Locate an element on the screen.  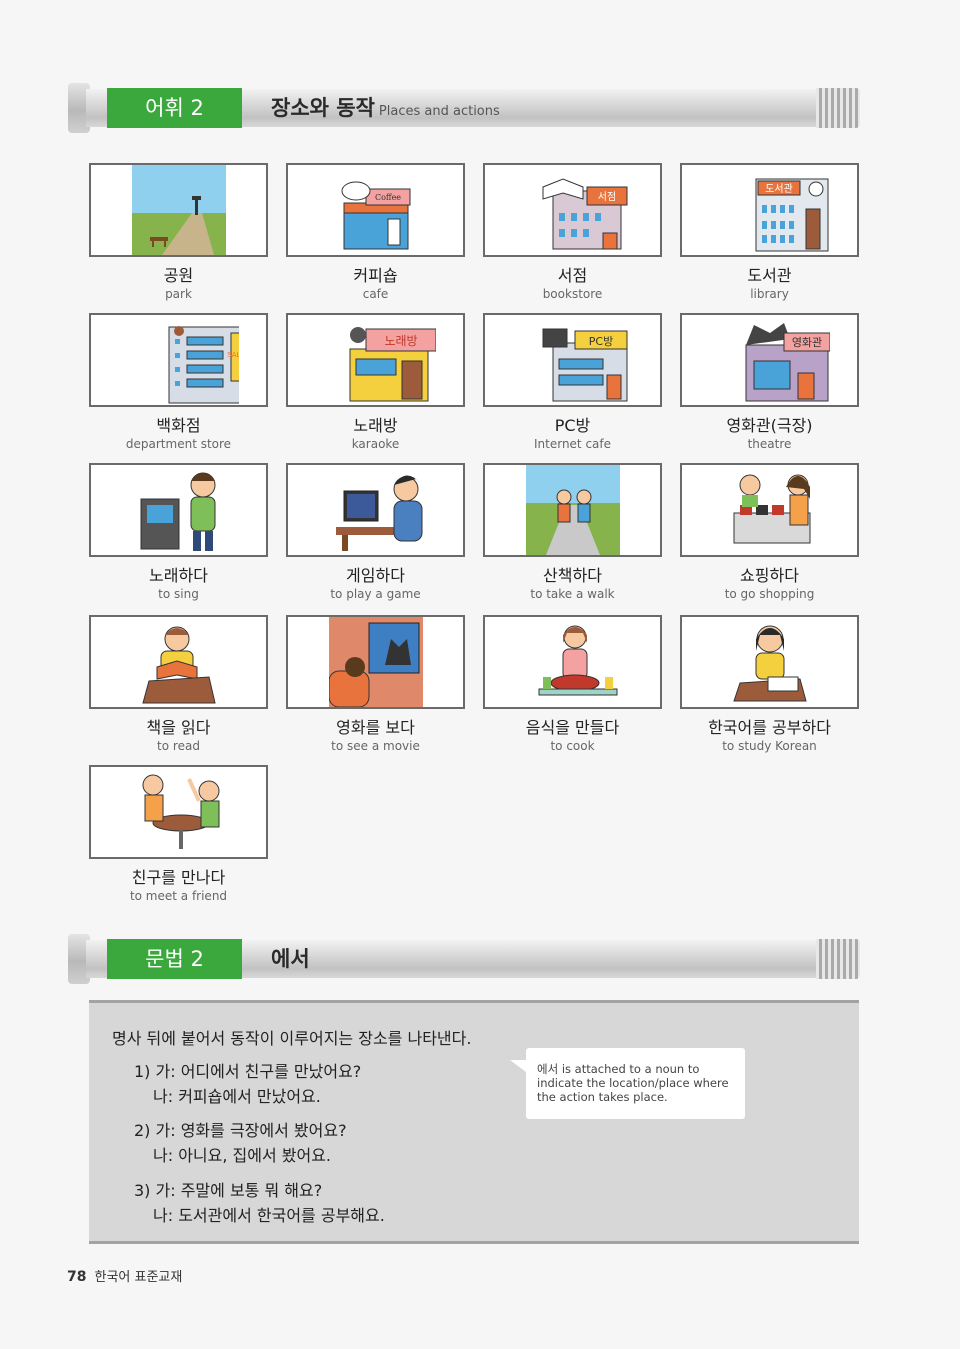
theatre-sign-text: 영화관 is located at coordinates (806, 342).